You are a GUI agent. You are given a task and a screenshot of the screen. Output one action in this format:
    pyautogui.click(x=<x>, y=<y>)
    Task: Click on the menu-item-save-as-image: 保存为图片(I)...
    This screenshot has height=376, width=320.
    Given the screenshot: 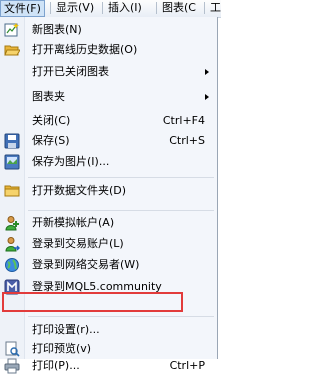 What is the action you would take?
    pyautogui.click(x=108, y=162)
    